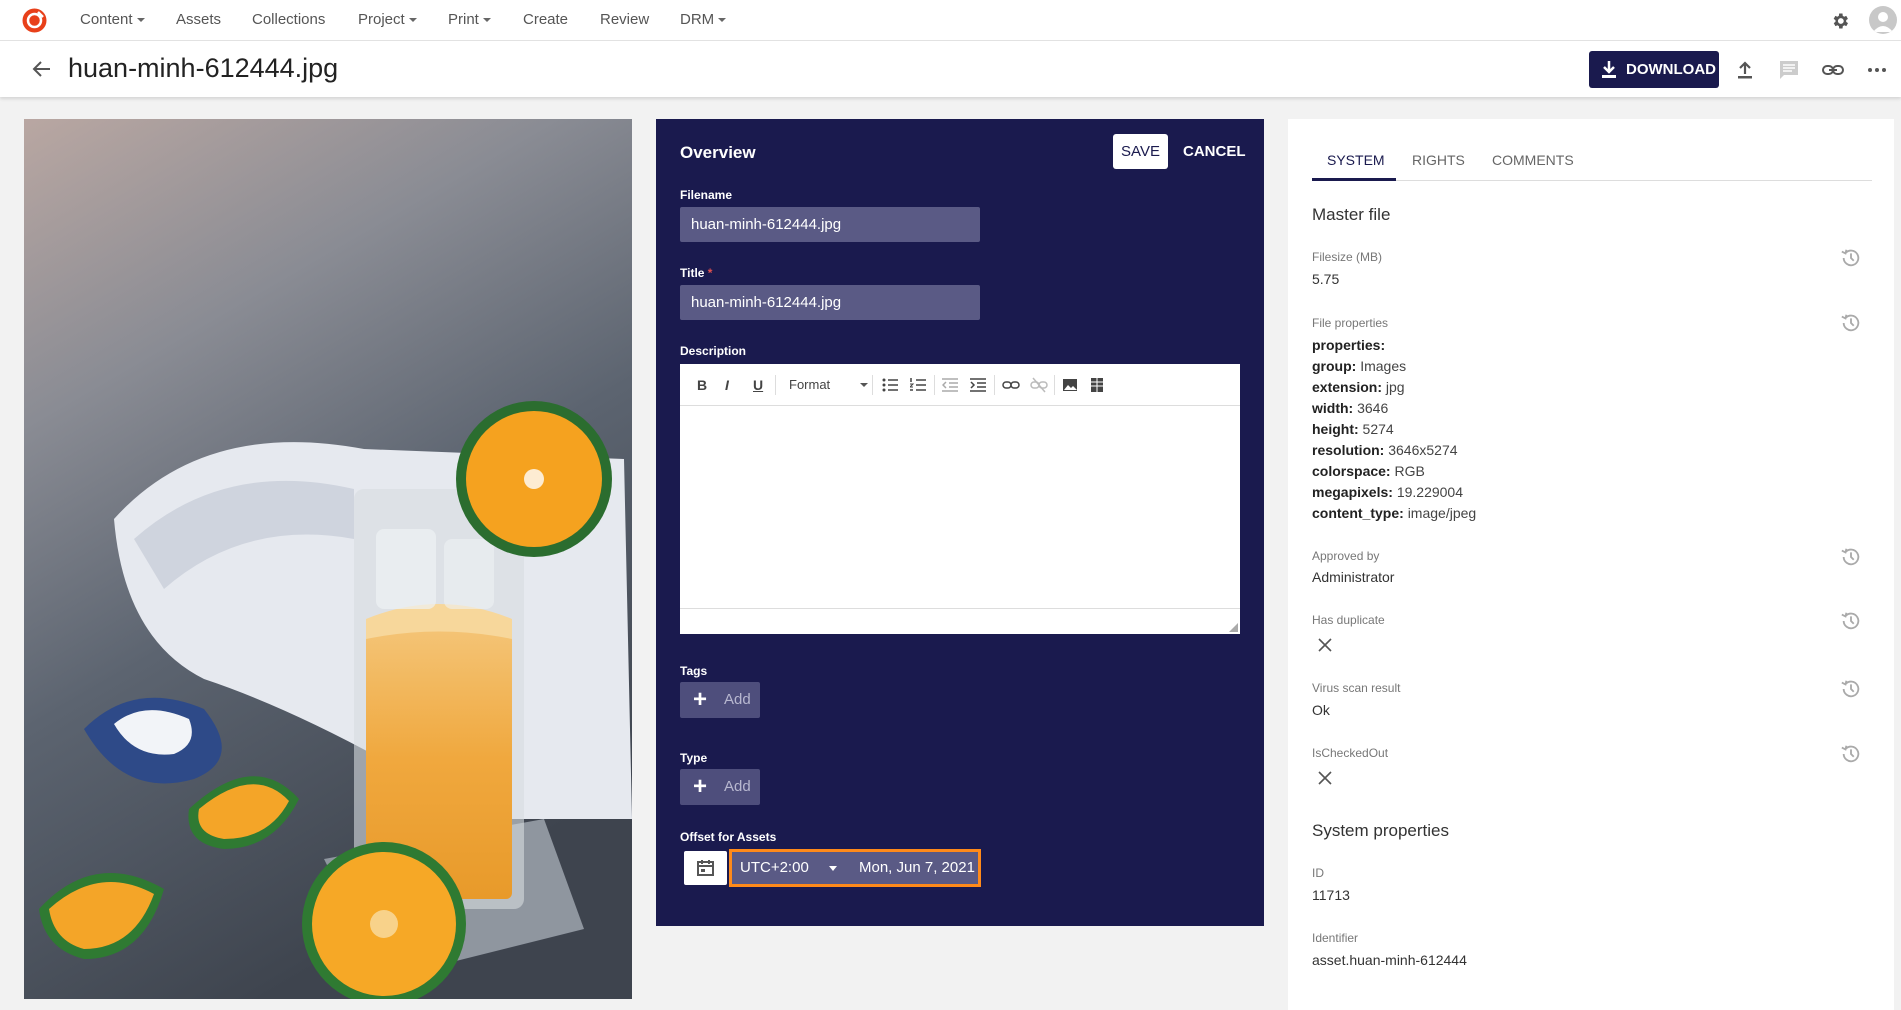  I want to click on cancel-button: CANCEL, so click(1214, 151).